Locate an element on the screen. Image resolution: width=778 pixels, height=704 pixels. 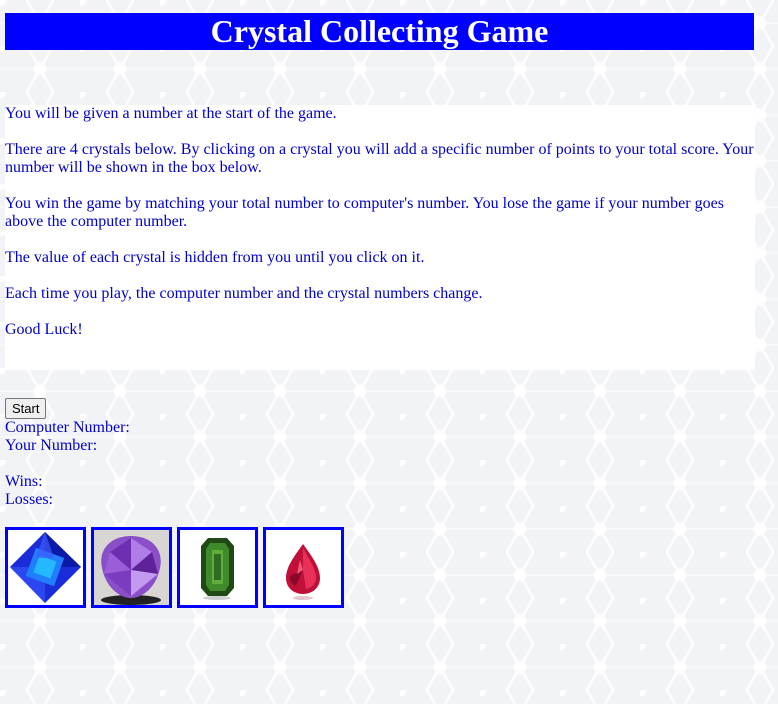
your-number-label: Your Number: is located at coordinates (51, 445).